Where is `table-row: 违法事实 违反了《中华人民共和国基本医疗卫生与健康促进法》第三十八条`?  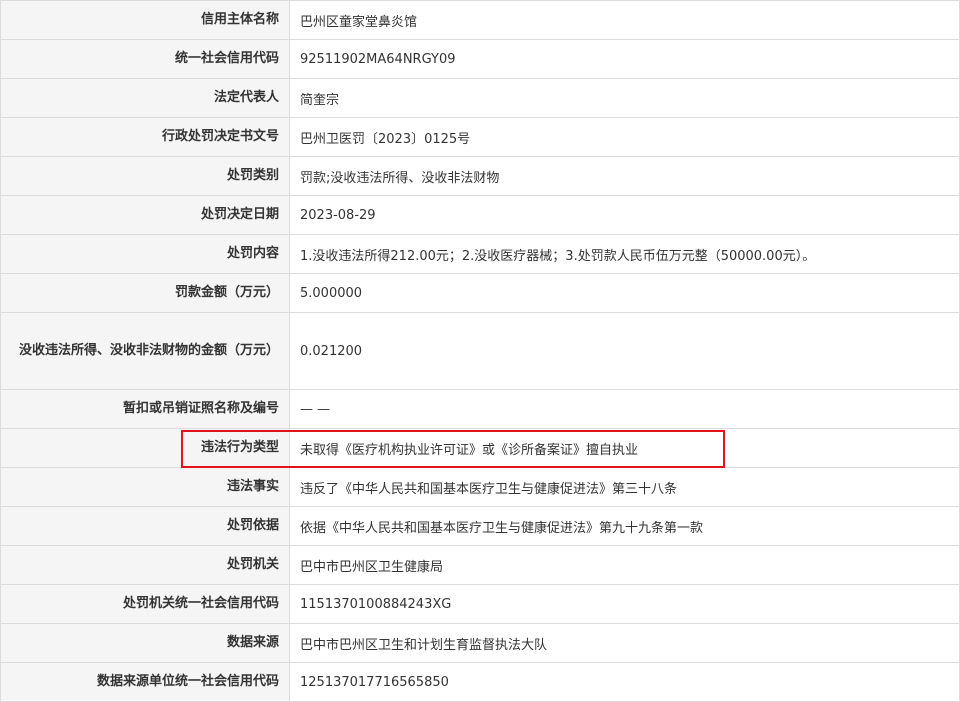 table-row: 违法事实 违反了《中华人民共和国基本医疗卫生与健康促进法》第三十八条 is located at coordinates (480, 487).